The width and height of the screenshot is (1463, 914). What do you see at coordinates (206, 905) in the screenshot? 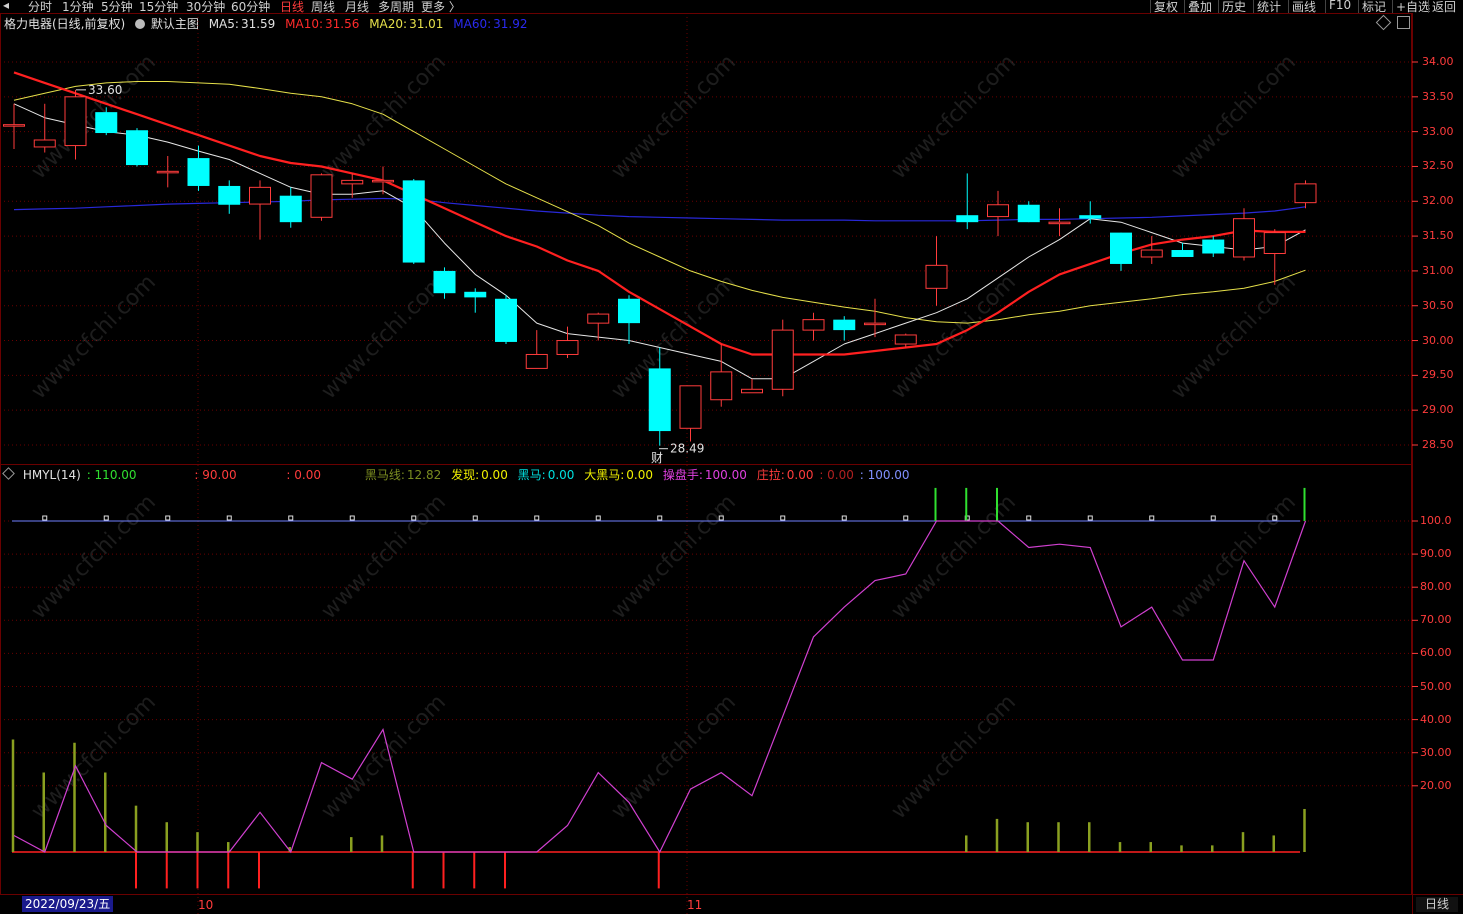
I see `month-label-10: 10` at bounding box center [206, 905].